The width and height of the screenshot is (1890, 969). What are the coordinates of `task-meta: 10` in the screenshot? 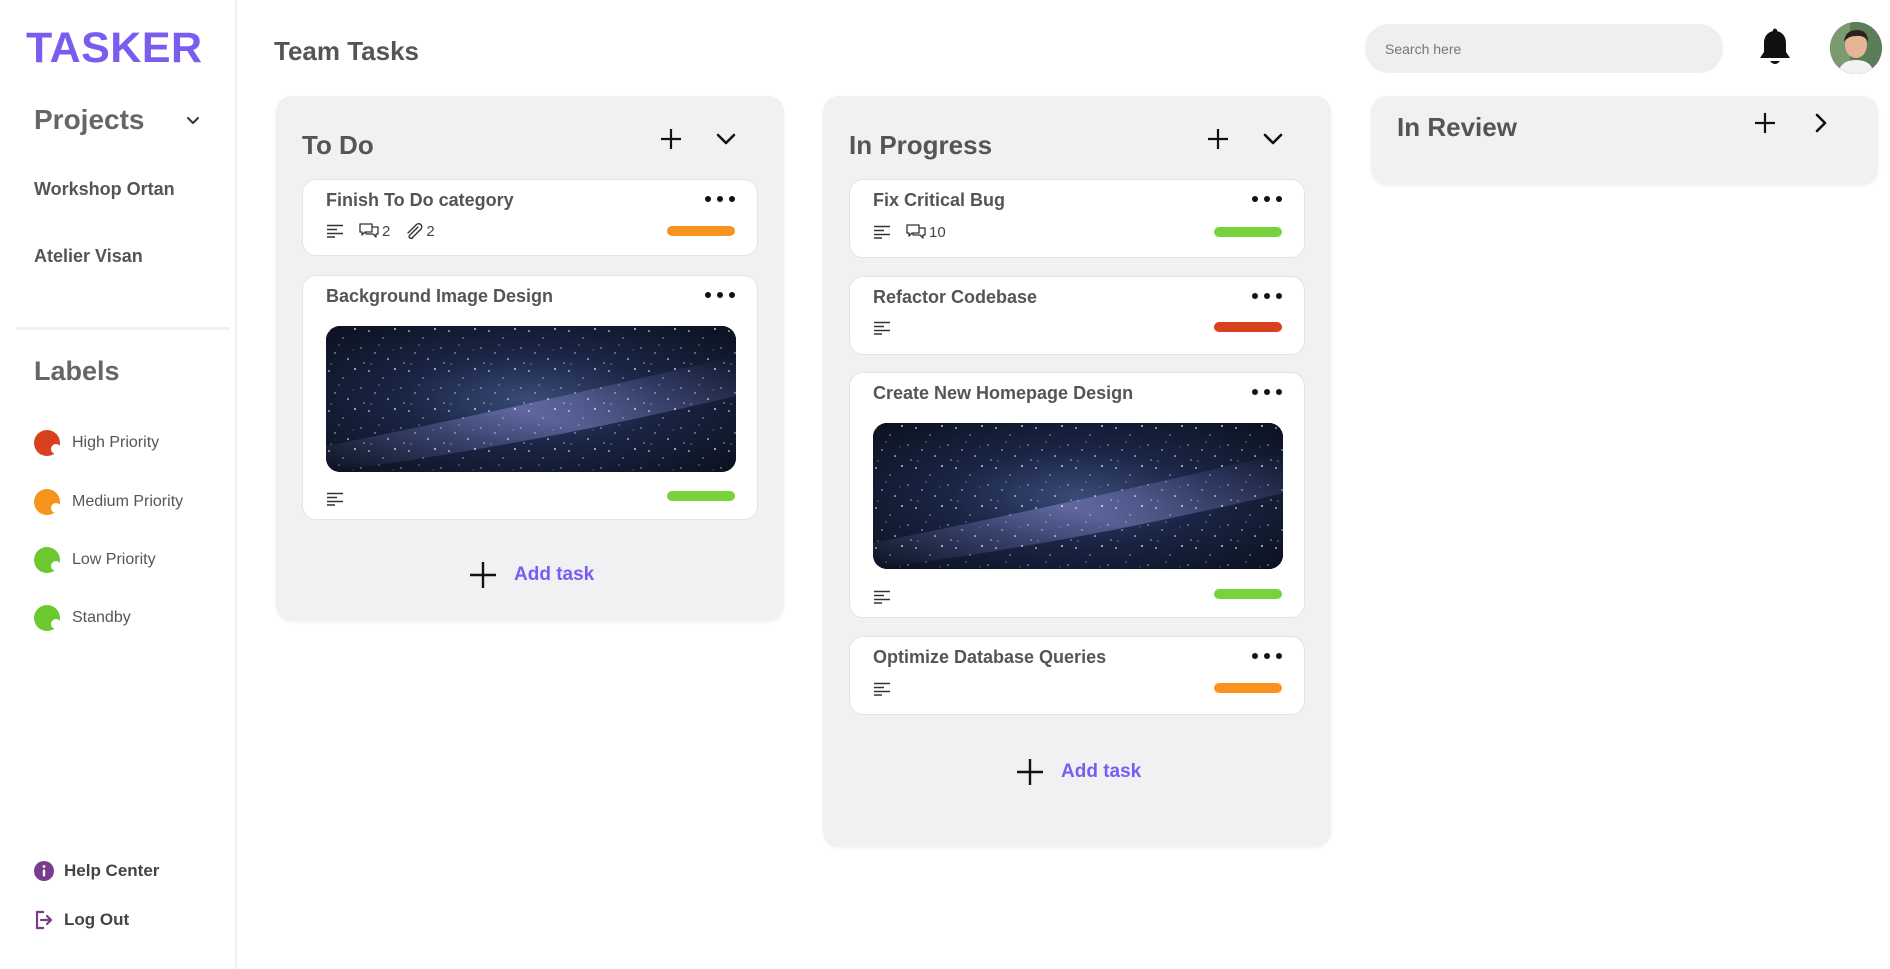 It's located at (909, 232).